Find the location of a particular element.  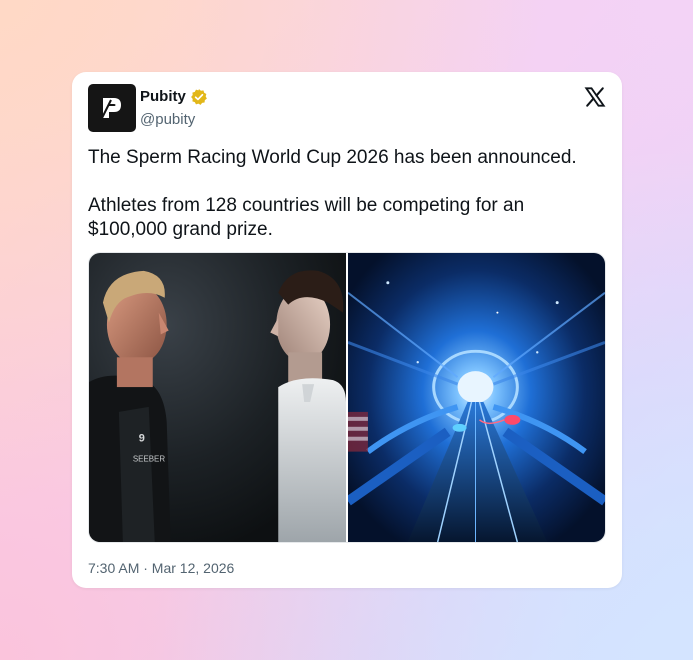

author-avatar is located at coordinates (112, 108).